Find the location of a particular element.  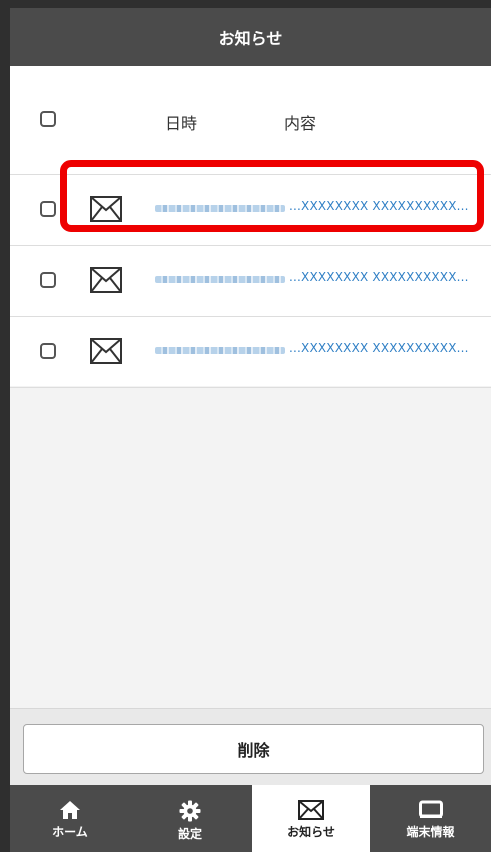

home-icon is located at coordinates (70, 810).